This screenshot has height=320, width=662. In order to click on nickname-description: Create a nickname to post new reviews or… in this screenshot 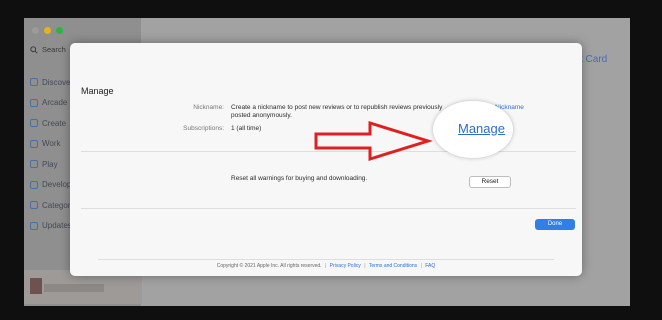, I will do `click(337, 111)`.